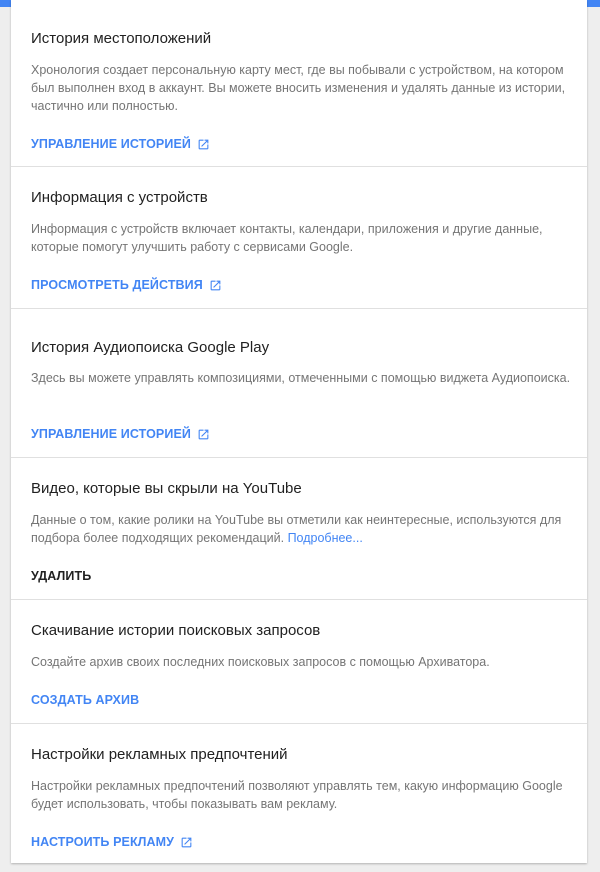 The height and width of the screenshot is (872, 600). I want to click on delete-button: УДАЛИТЬ, so click(61, 576).